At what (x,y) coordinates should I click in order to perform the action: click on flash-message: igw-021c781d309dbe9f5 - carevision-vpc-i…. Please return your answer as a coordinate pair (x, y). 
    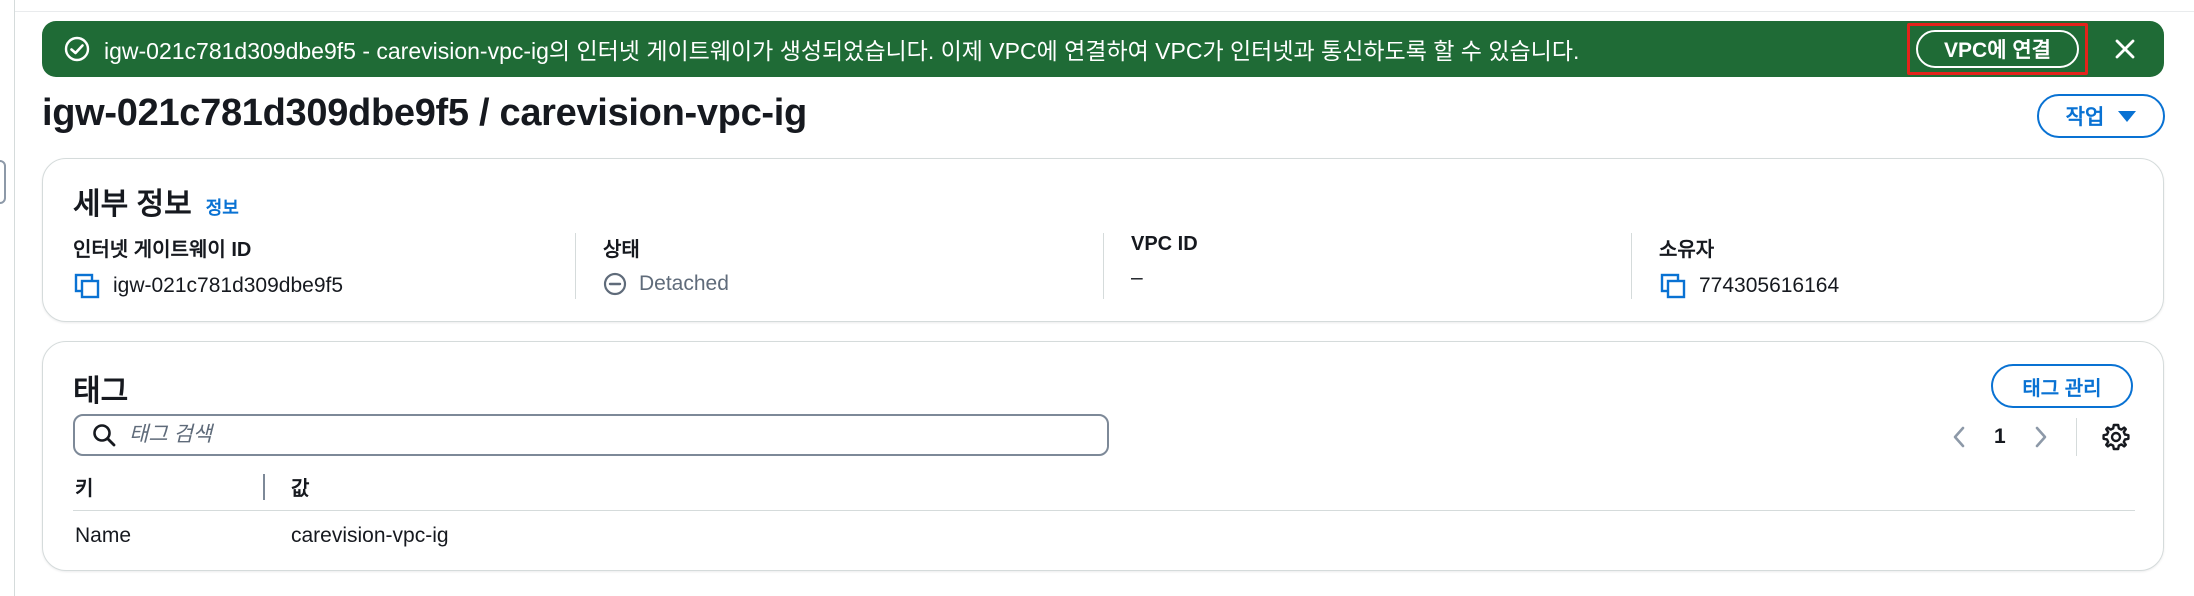
    Looking at the image, I should click on (842, 51).